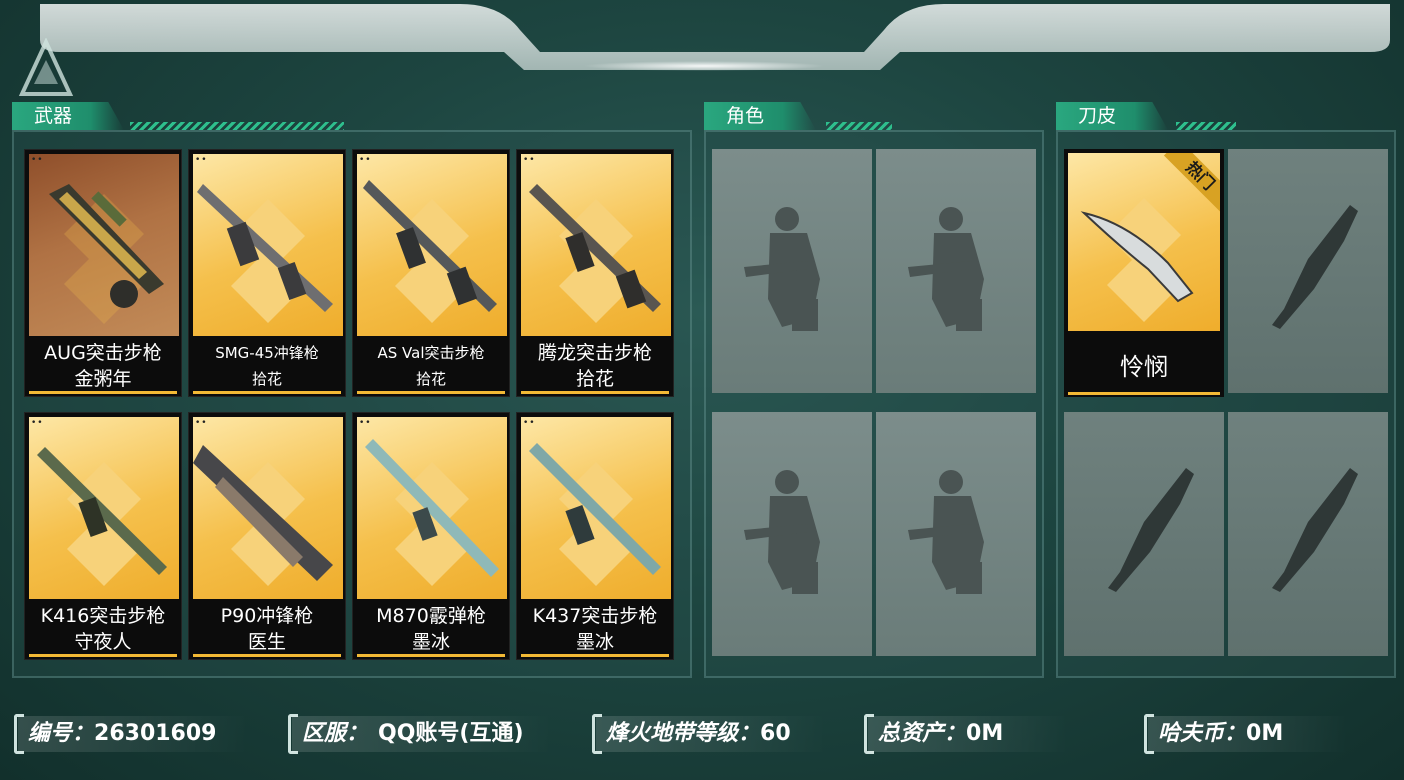 The width and height of the screenshot is (1404, 780). What do you see at coordinates (760, 116) in the screenshot?
I see `roles-section-title: 角色` at bounding box center [760, 116].